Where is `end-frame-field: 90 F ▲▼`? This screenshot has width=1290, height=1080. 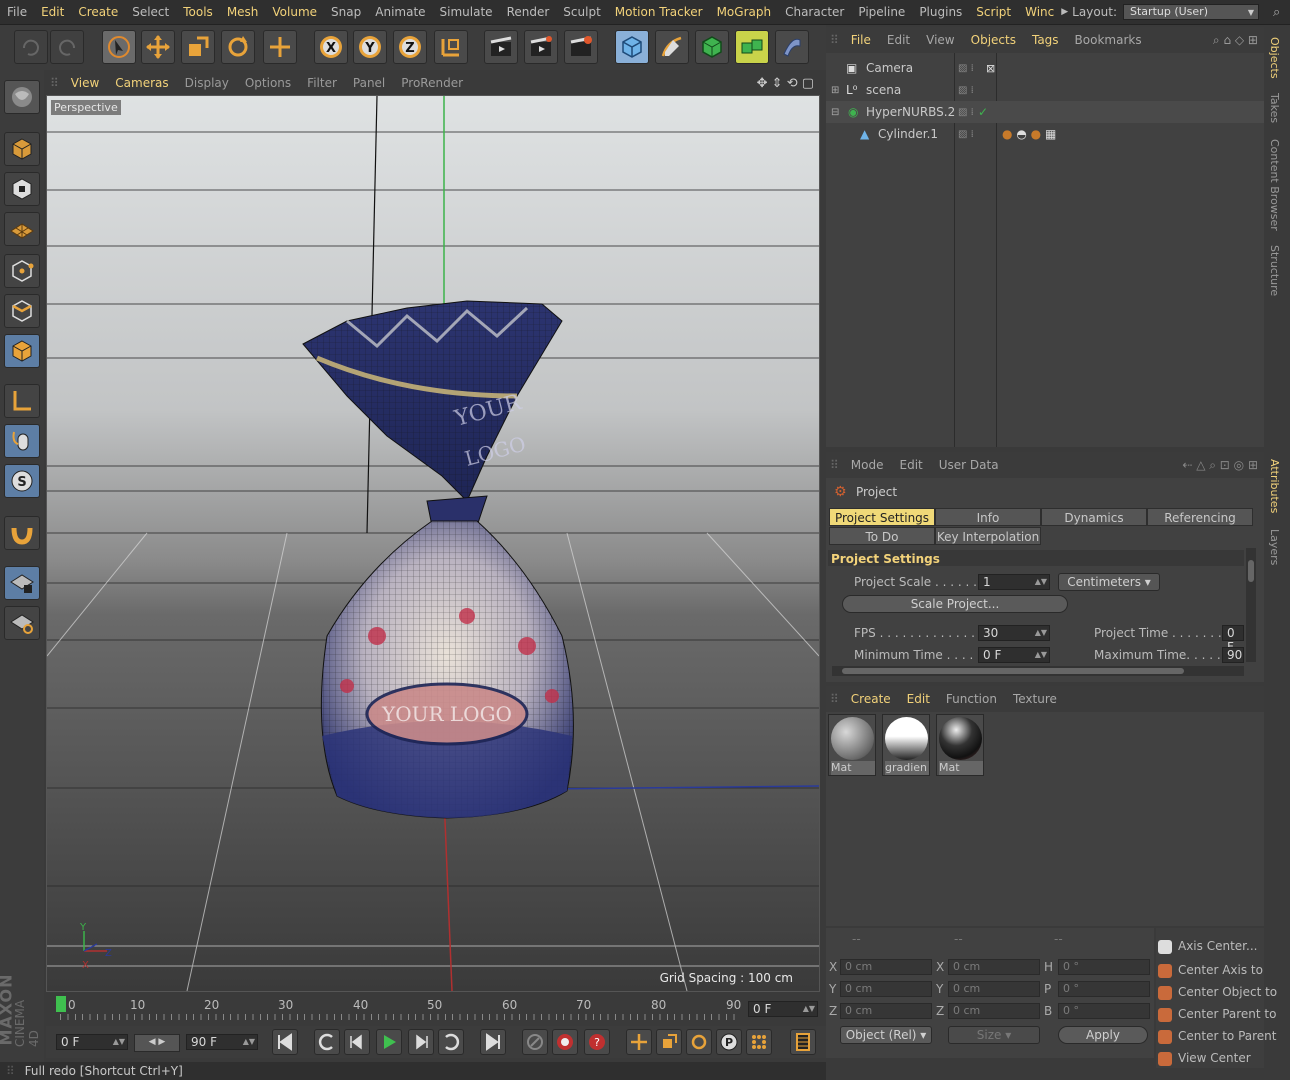 end-frame-field: 90 F ▲▼ is located at coordinates (222, 1042).